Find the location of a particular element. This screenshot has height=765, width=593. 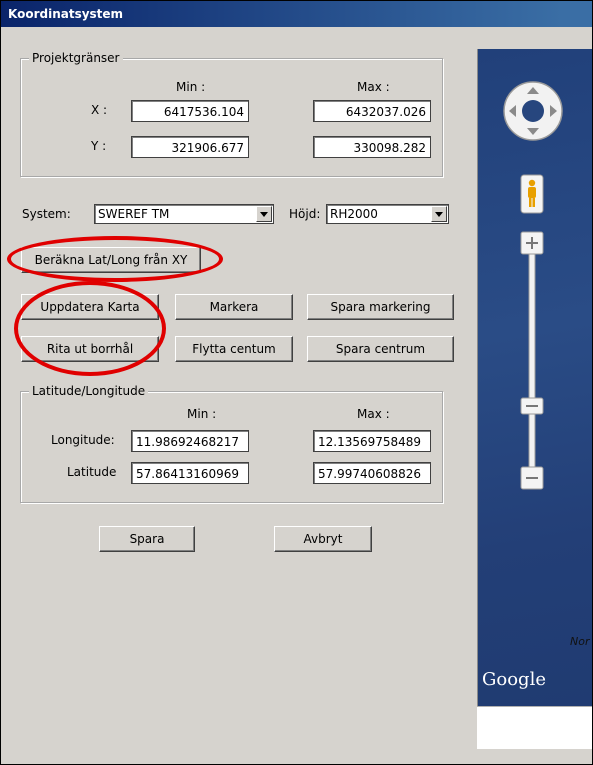

mark-button: Markera is located at coordinates (234, 307).